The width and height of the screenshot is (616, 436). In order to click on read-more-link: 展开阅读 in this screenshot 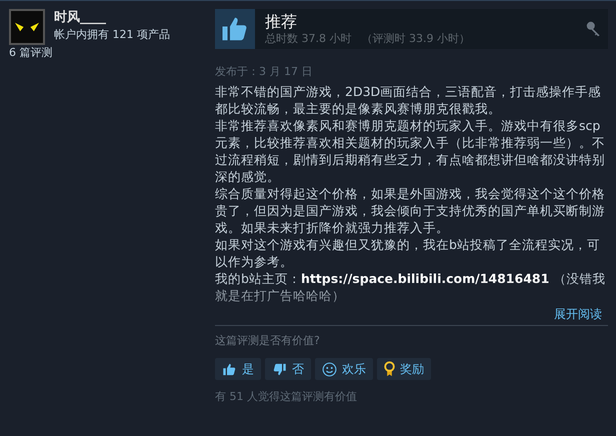, I will do `click(578, 314)`.